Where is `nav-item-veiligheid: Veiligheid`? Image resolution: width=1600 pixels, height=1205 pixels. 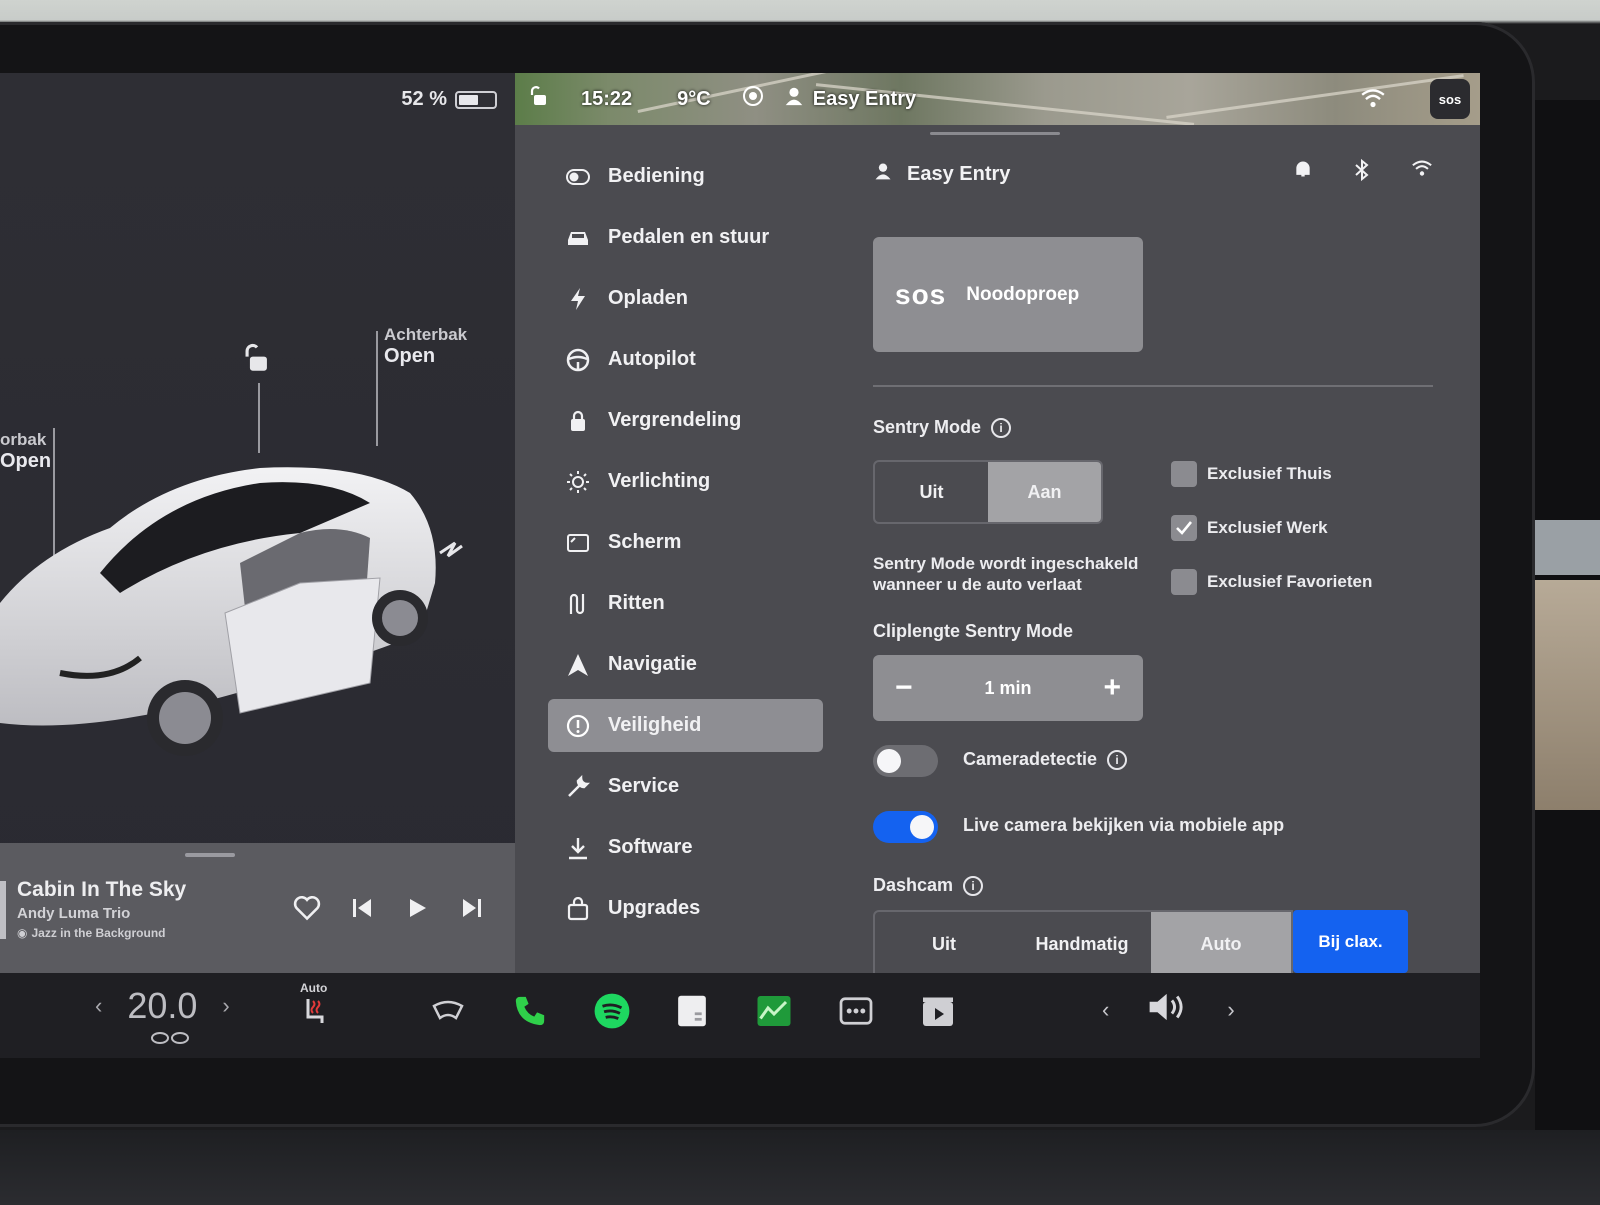 nav-item-veiligheid: Veiligheid is located at coordinates (685, 725).